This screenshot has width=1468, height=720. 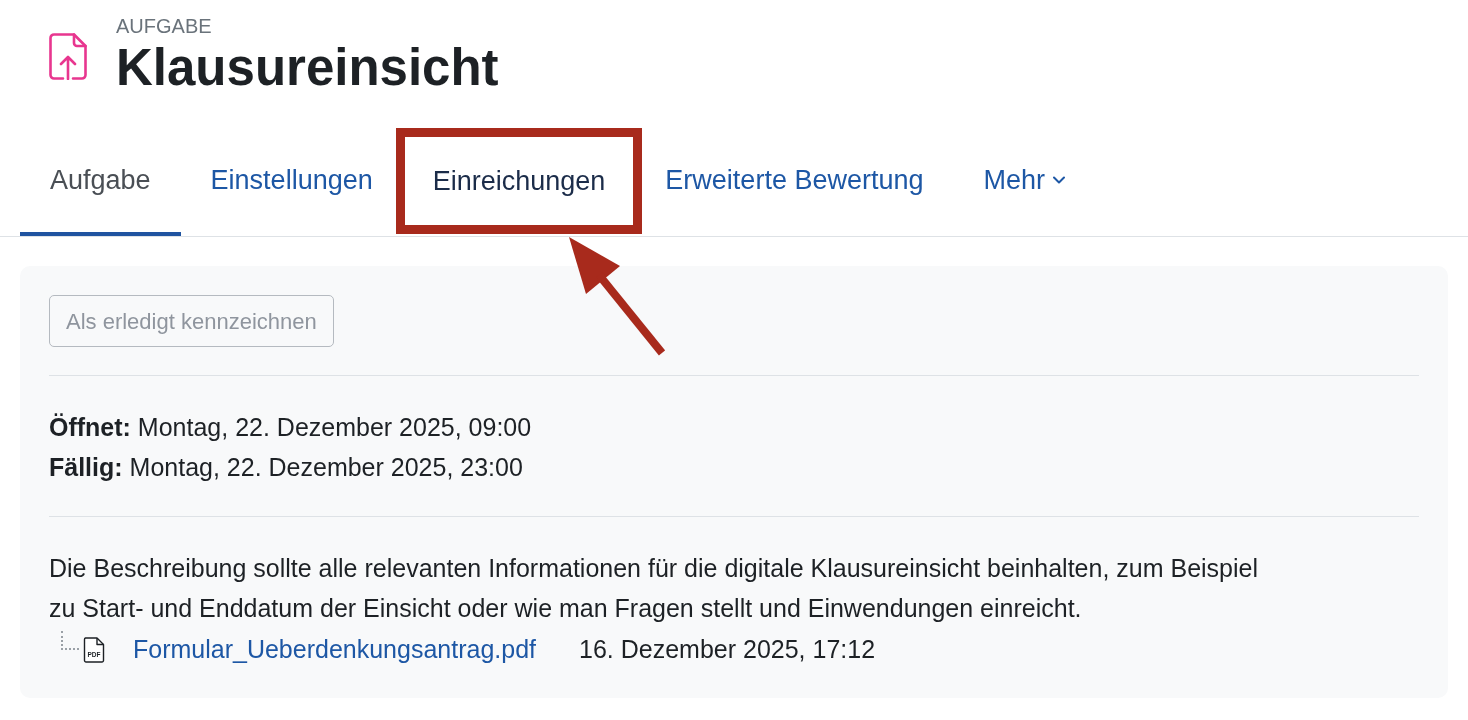 What do you see at coordinates (290, 427) in the screenshot?
I see `date-line: Öffnet: Montag, 22. Dezember 2025, 09:00` at bounding box center [290, 427].